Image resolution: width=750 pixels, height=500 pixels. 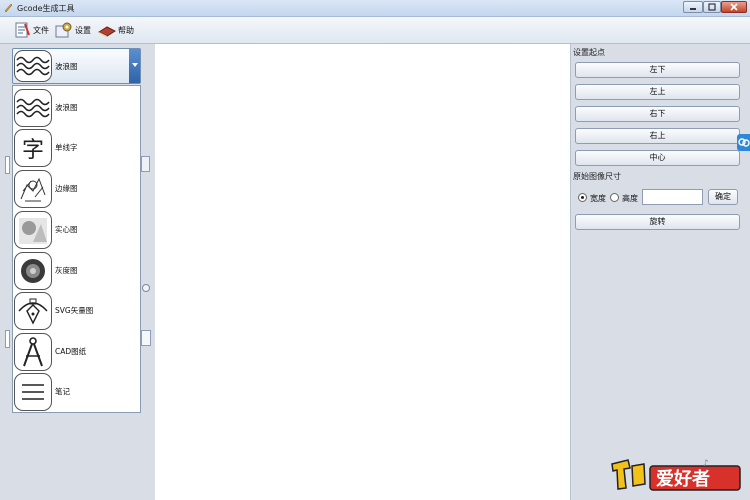 I want to click on list-item-wave: 波浪图, so click(x=76, y=108).